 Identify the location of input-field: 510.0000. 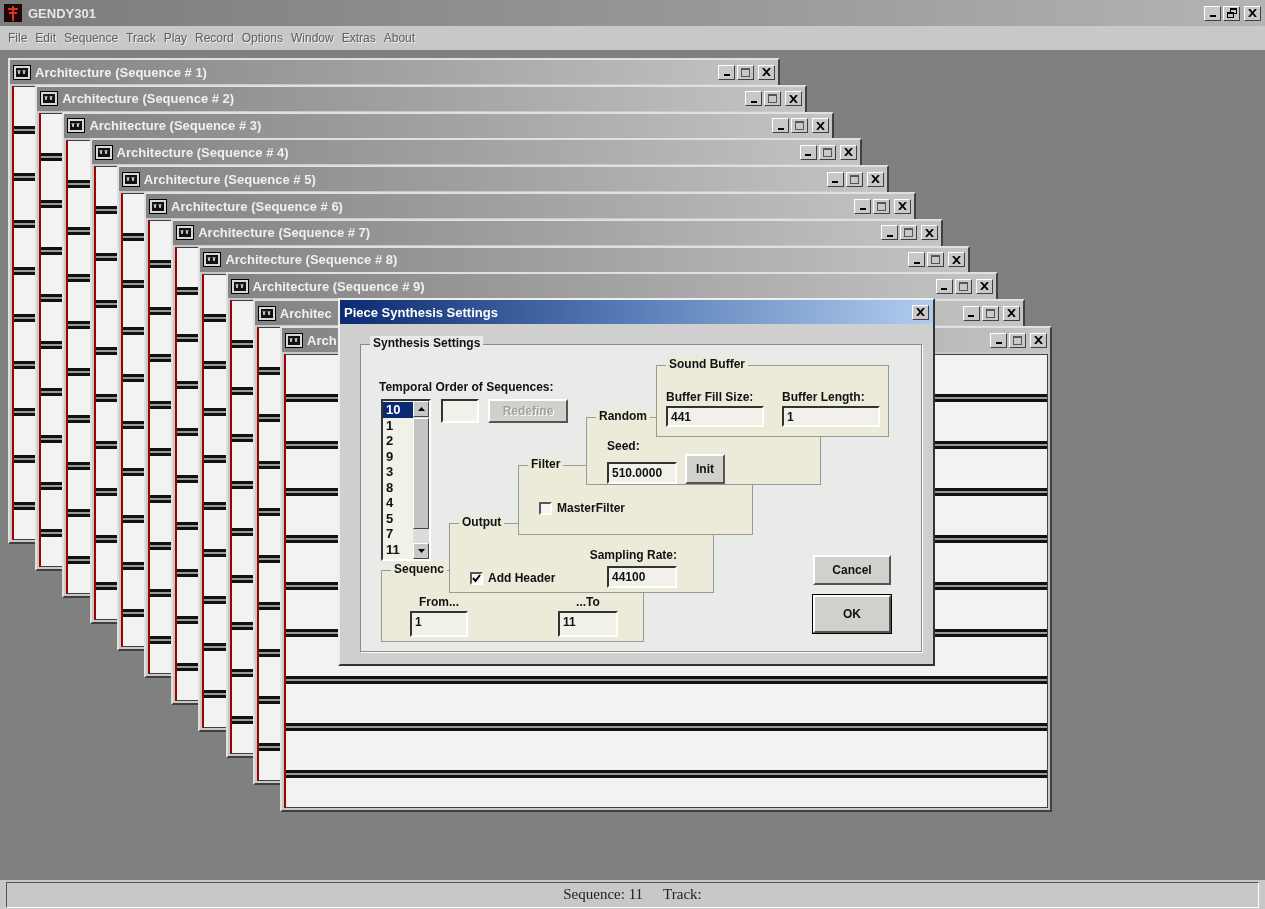
(642, 473).